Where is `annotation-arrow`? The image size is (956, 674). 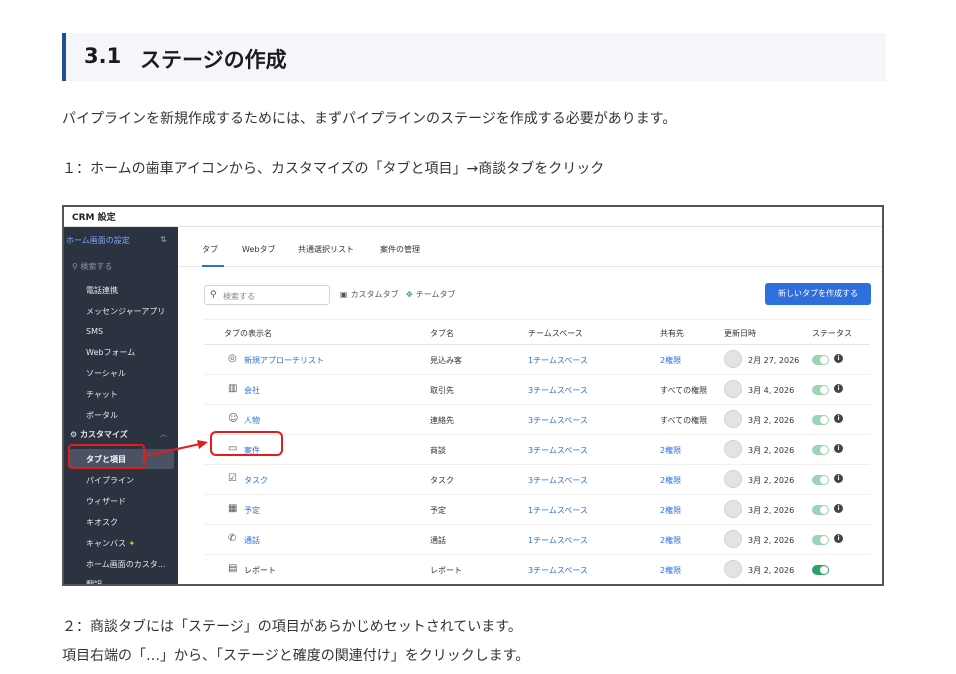 annotation-arrow is located at coordinates (176, 448).